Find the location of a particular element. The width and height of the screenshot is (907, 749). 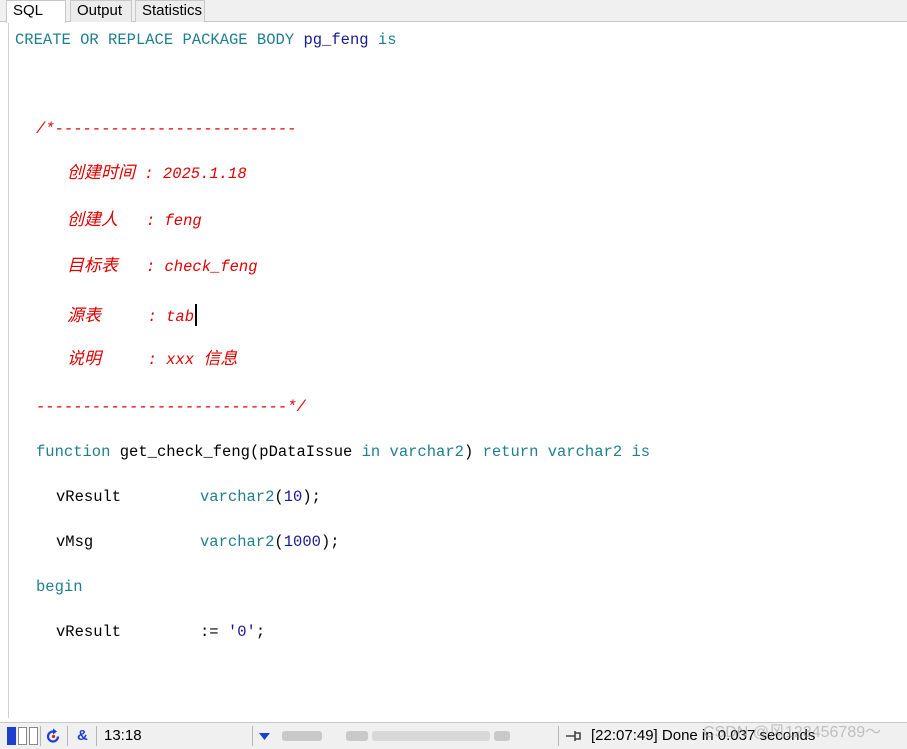

keyword: BODY is located at coordinates (275, 40).